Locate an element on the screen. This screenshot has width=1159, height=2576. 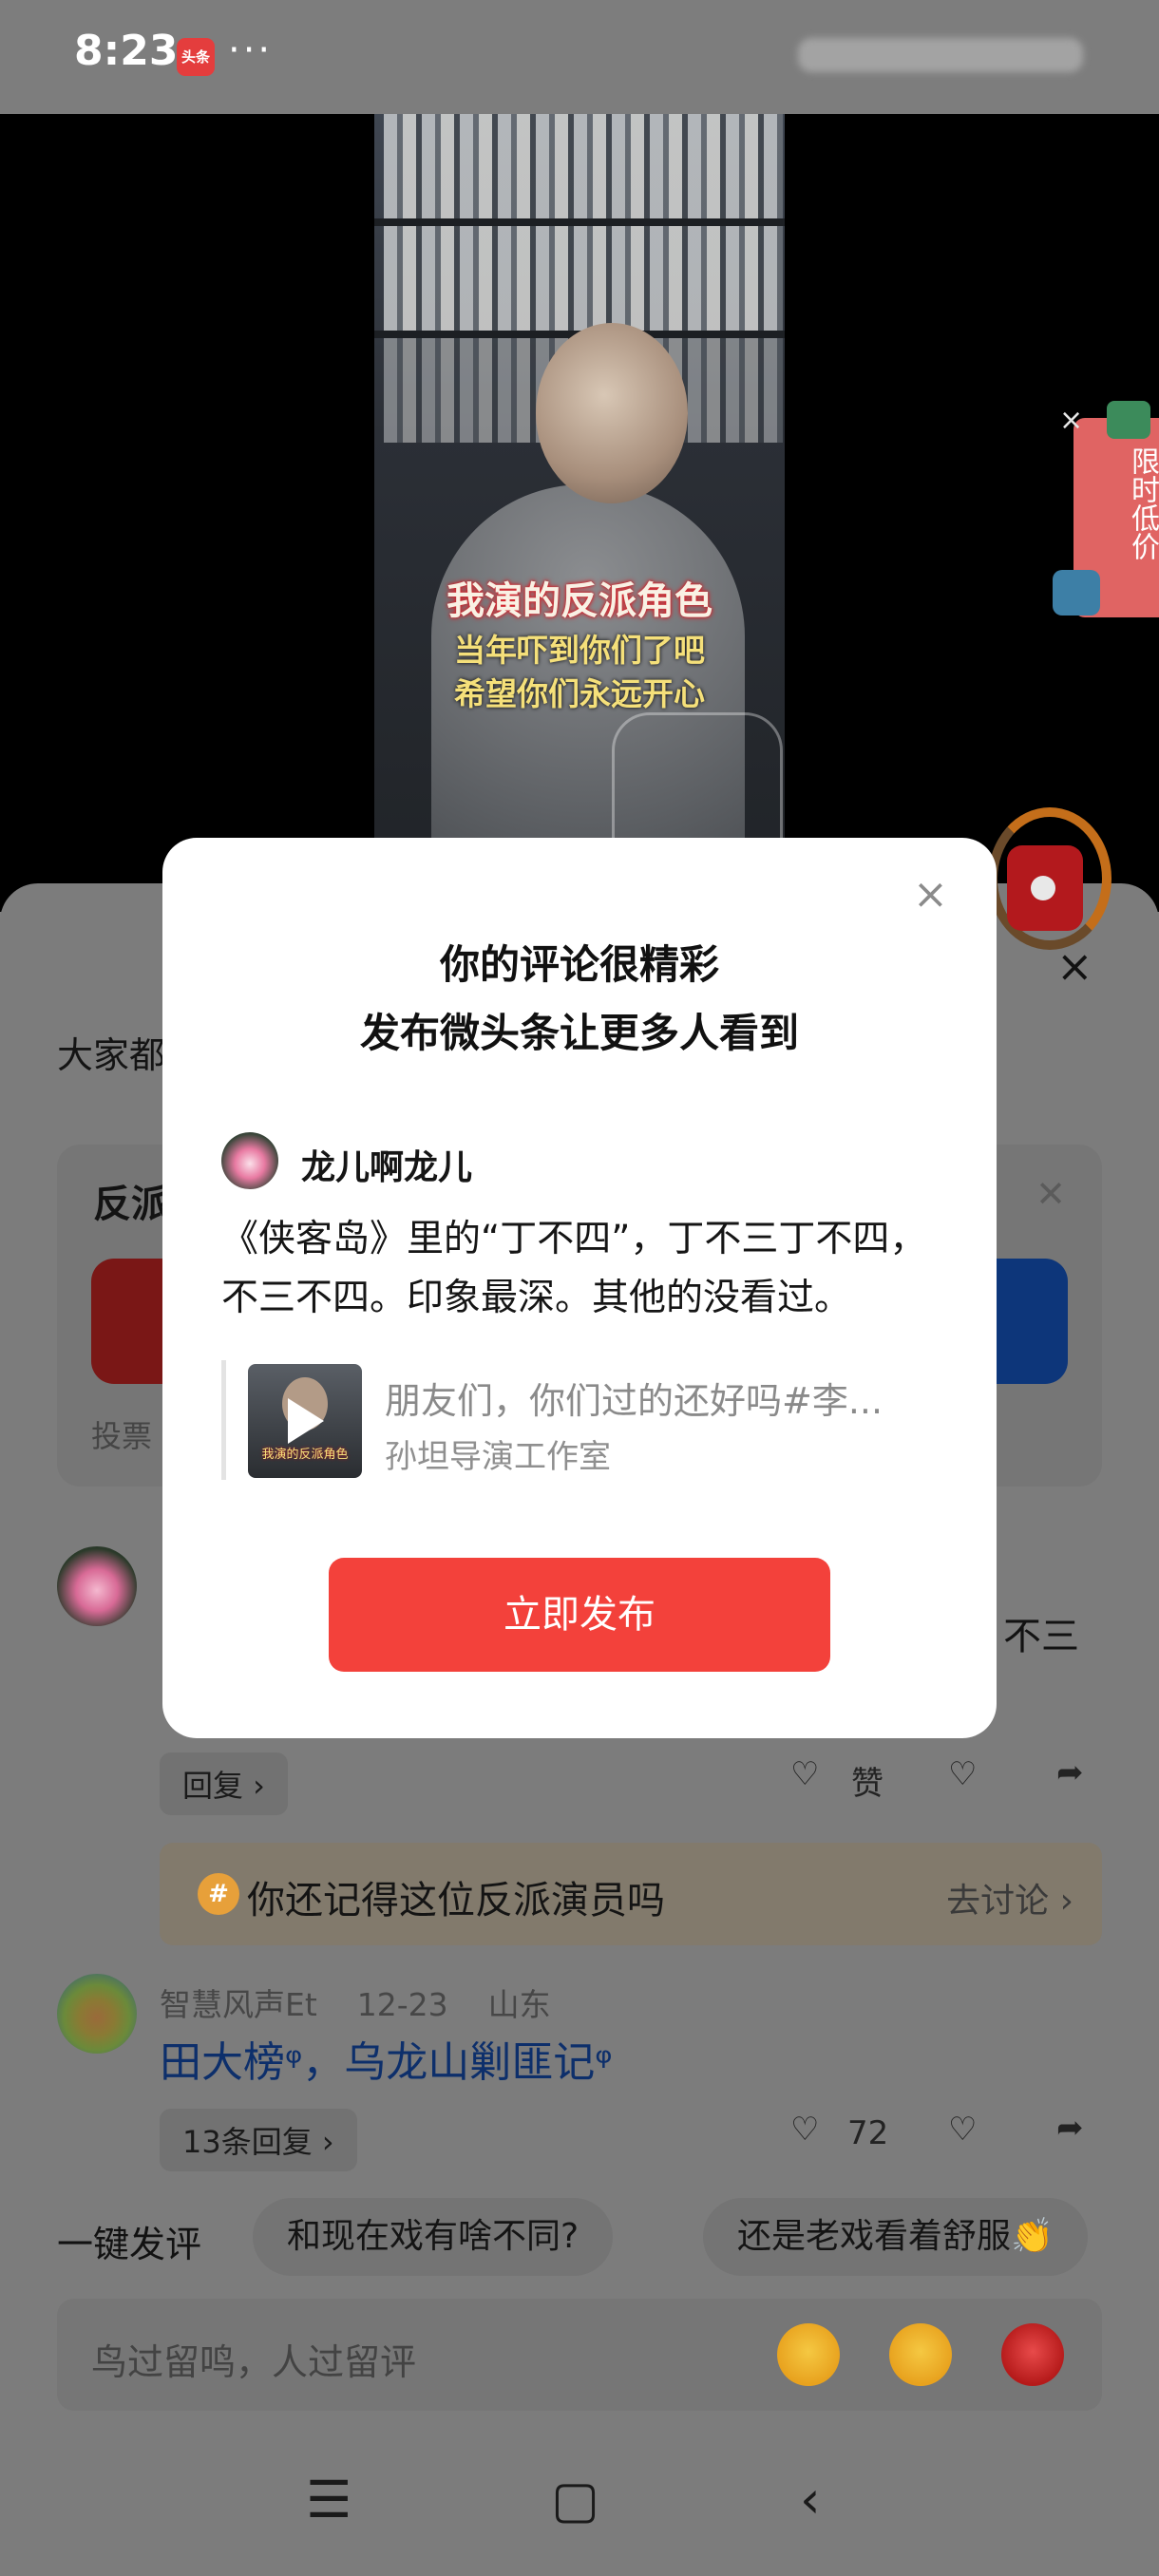
comment-input: 鸟过留鸣，人过留评 is located at coordinates (579, 2355).